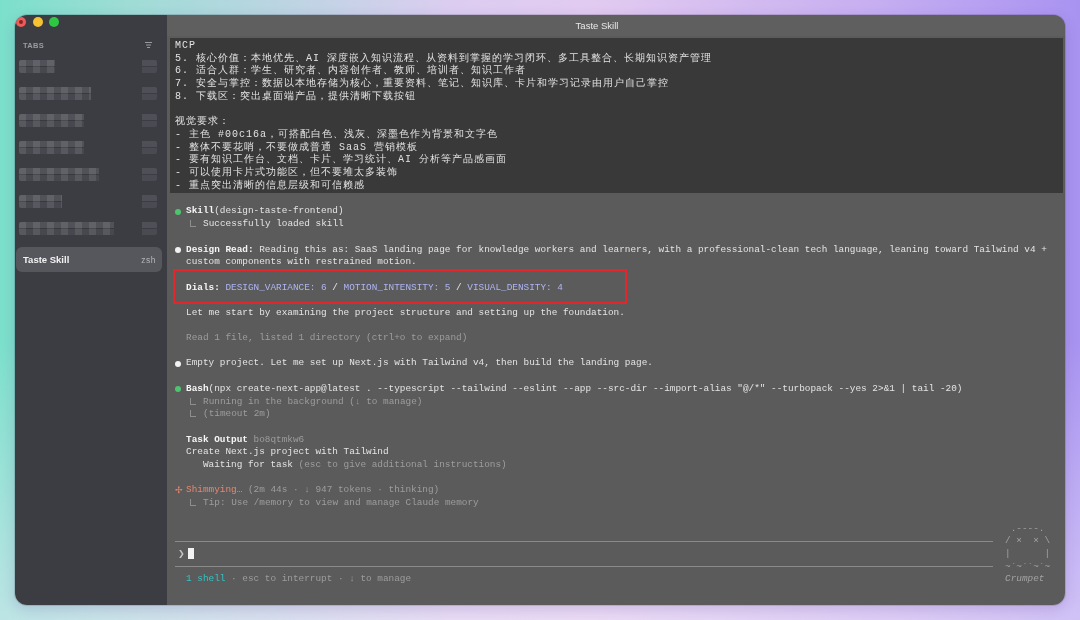 The height and width of the screenshot is (620, 1080). I want to click on prompt-line: MCP, so click(186, 46).